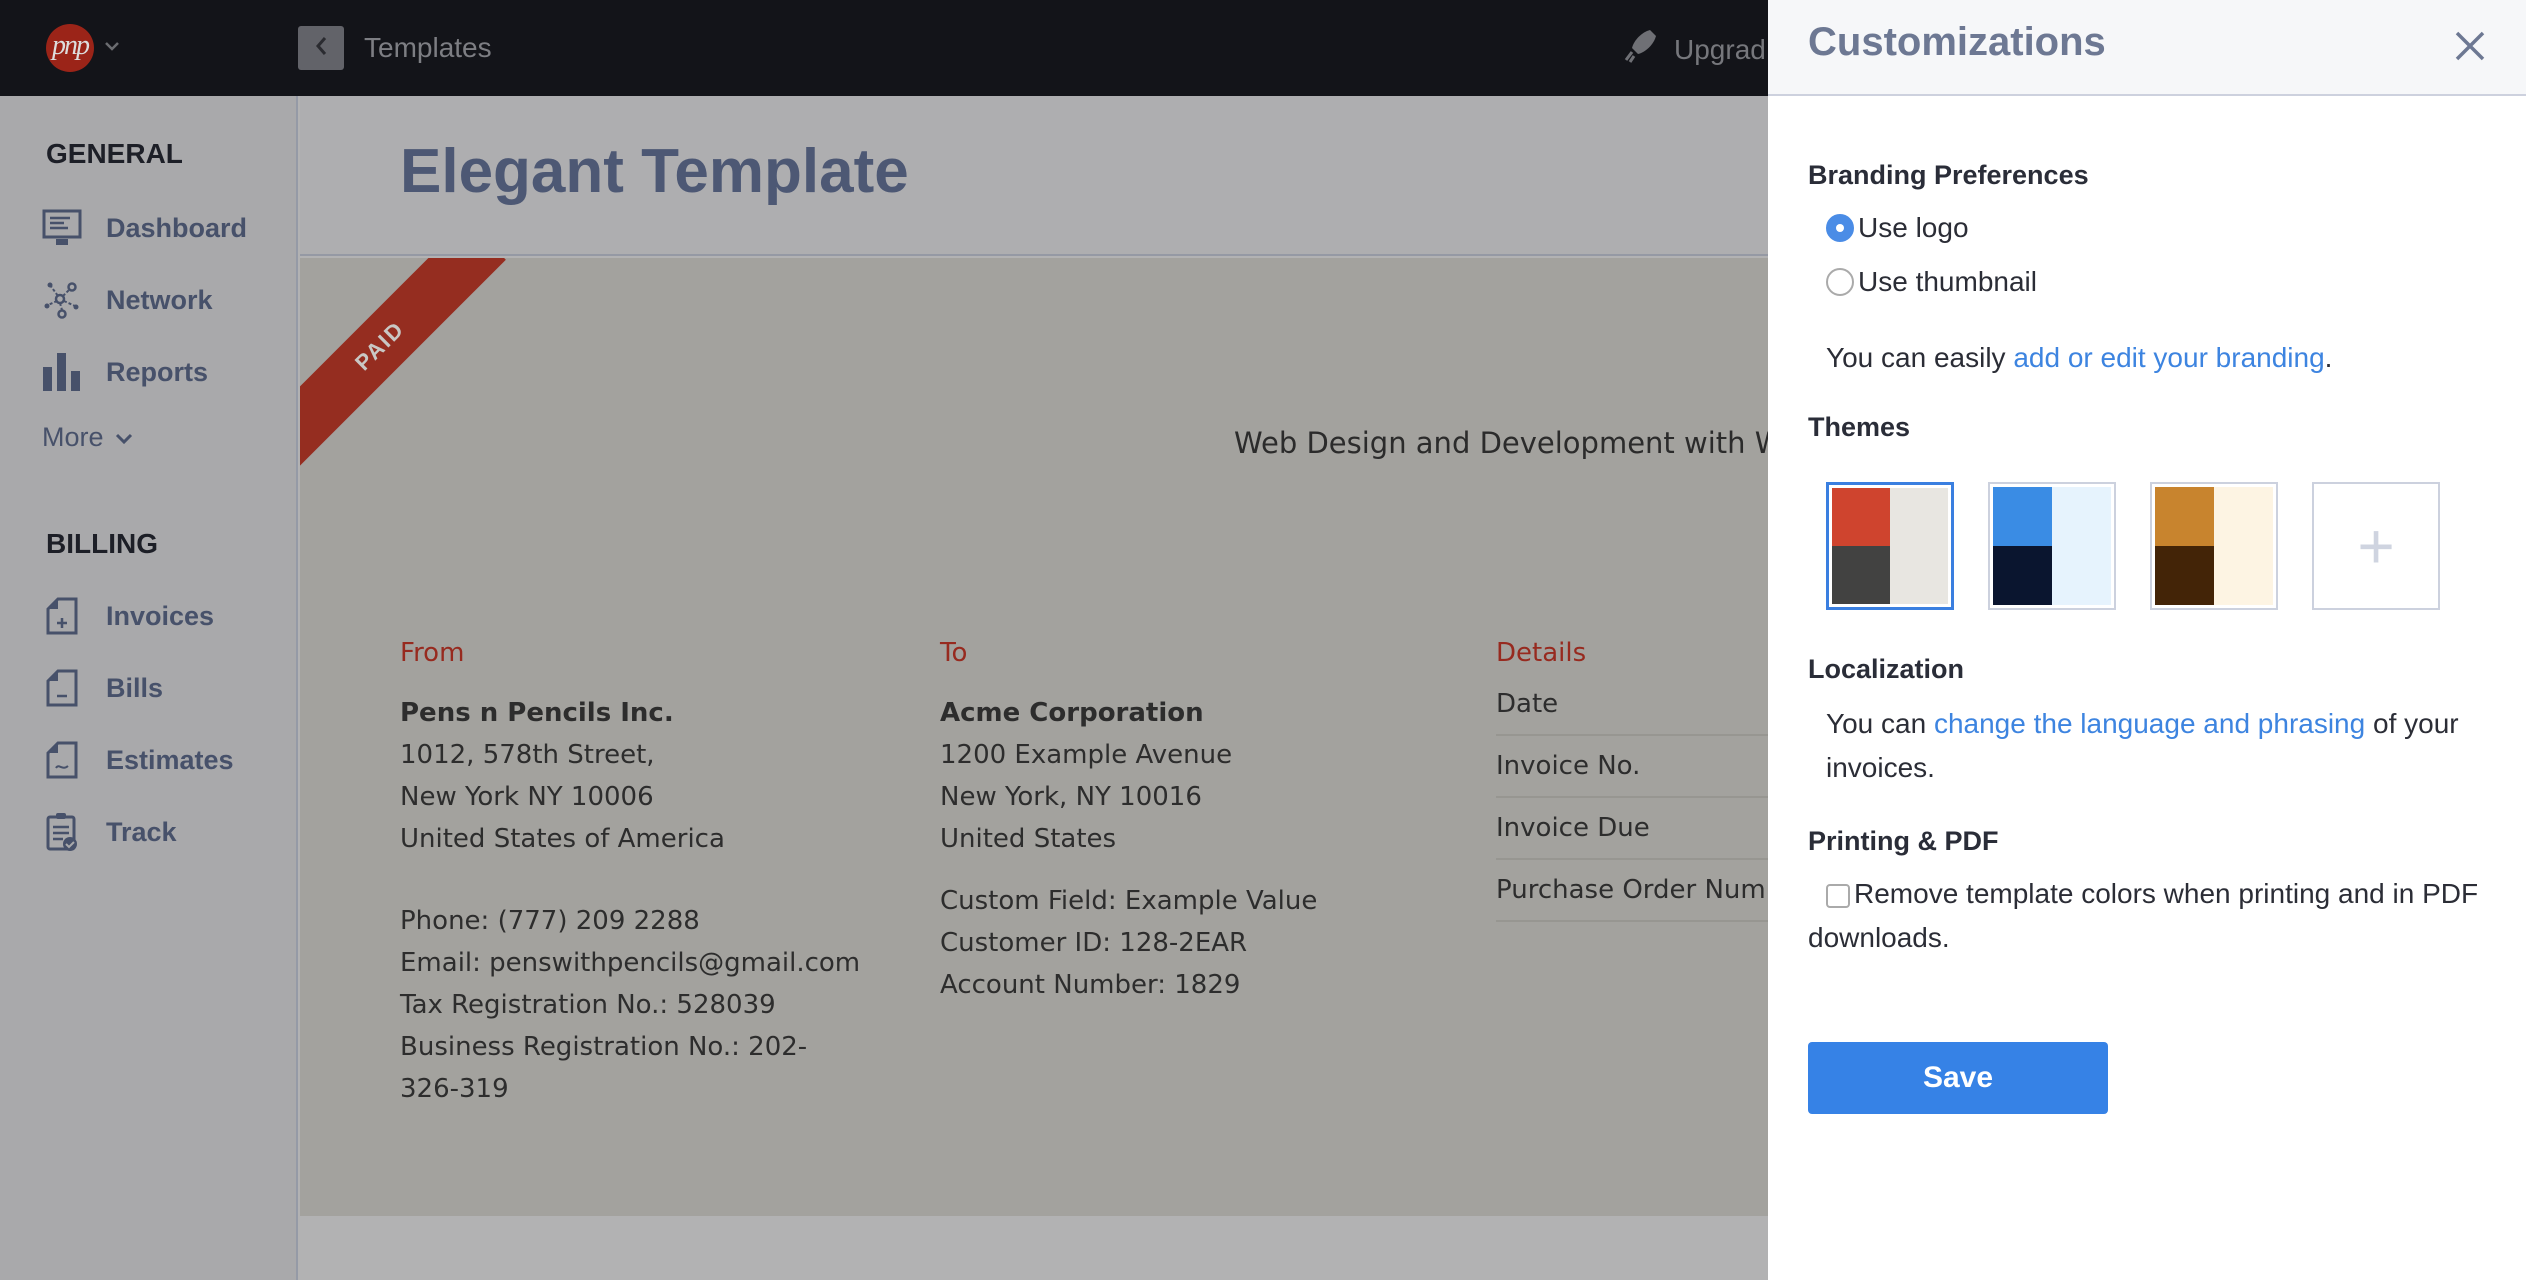  What do you see at coordinates (160, 615) in the screenshot?
I see `sidebar-item-label: Invoices` at bounding box center [160, 615].